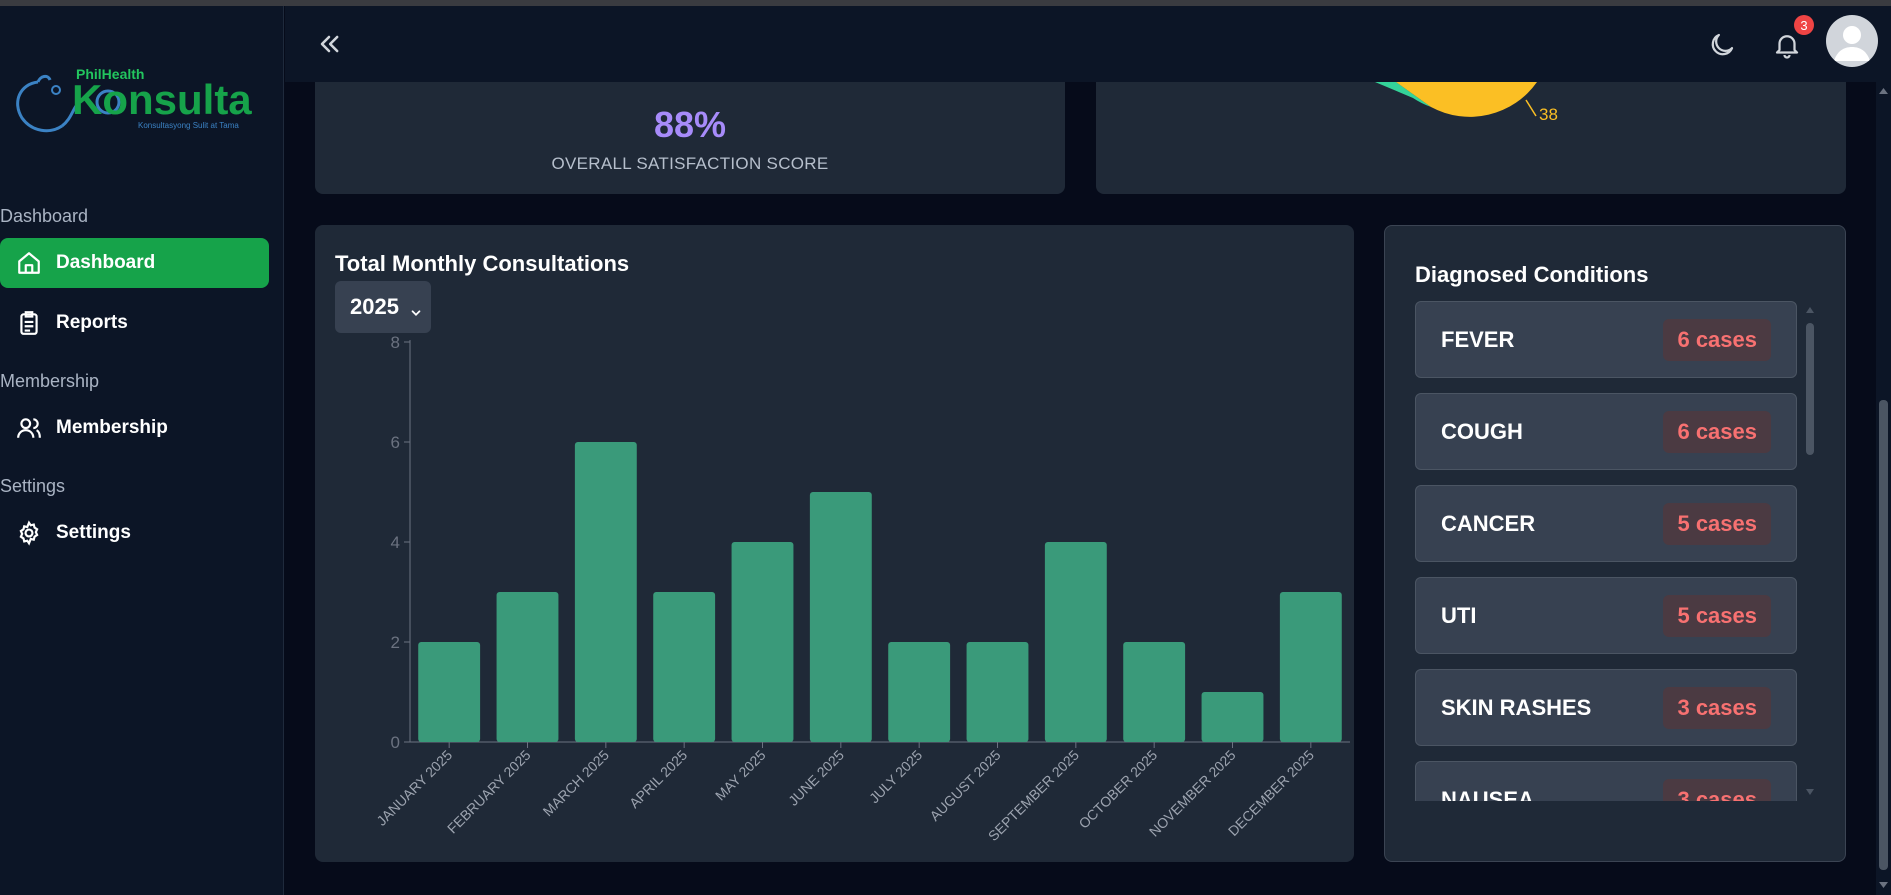 The height and width of the screenshot is (895, 1891). What do you see at coordinates (1852, 41) in the screenshot?
I see `avatar` at bounding box center [1852, 41].